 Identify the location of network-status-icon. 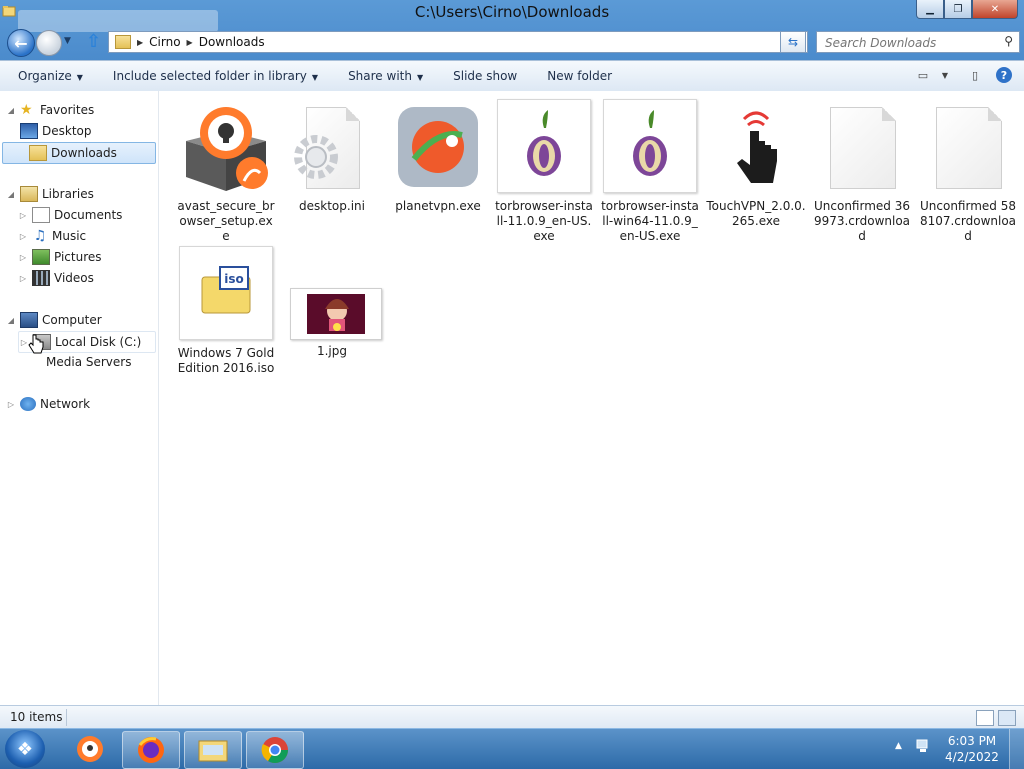
(923, 746).